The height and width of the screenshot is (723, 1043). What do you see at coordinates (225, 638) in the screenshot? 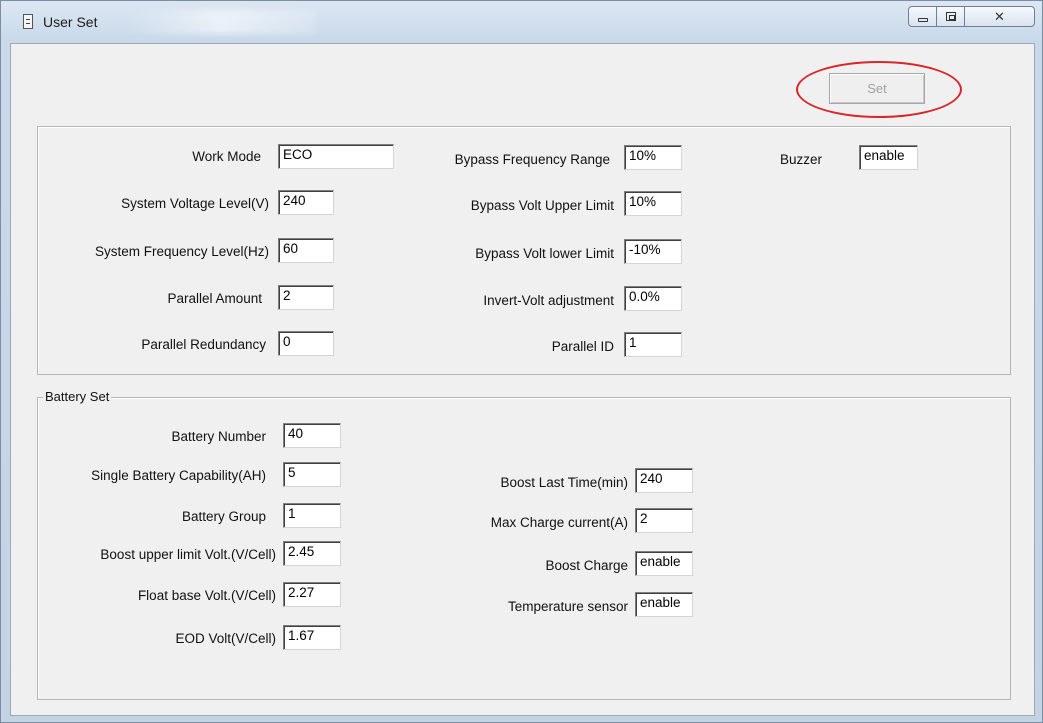
I see `eod-volt-label: EOD Volt(V/Cell)` at bounding box center [225, 638].